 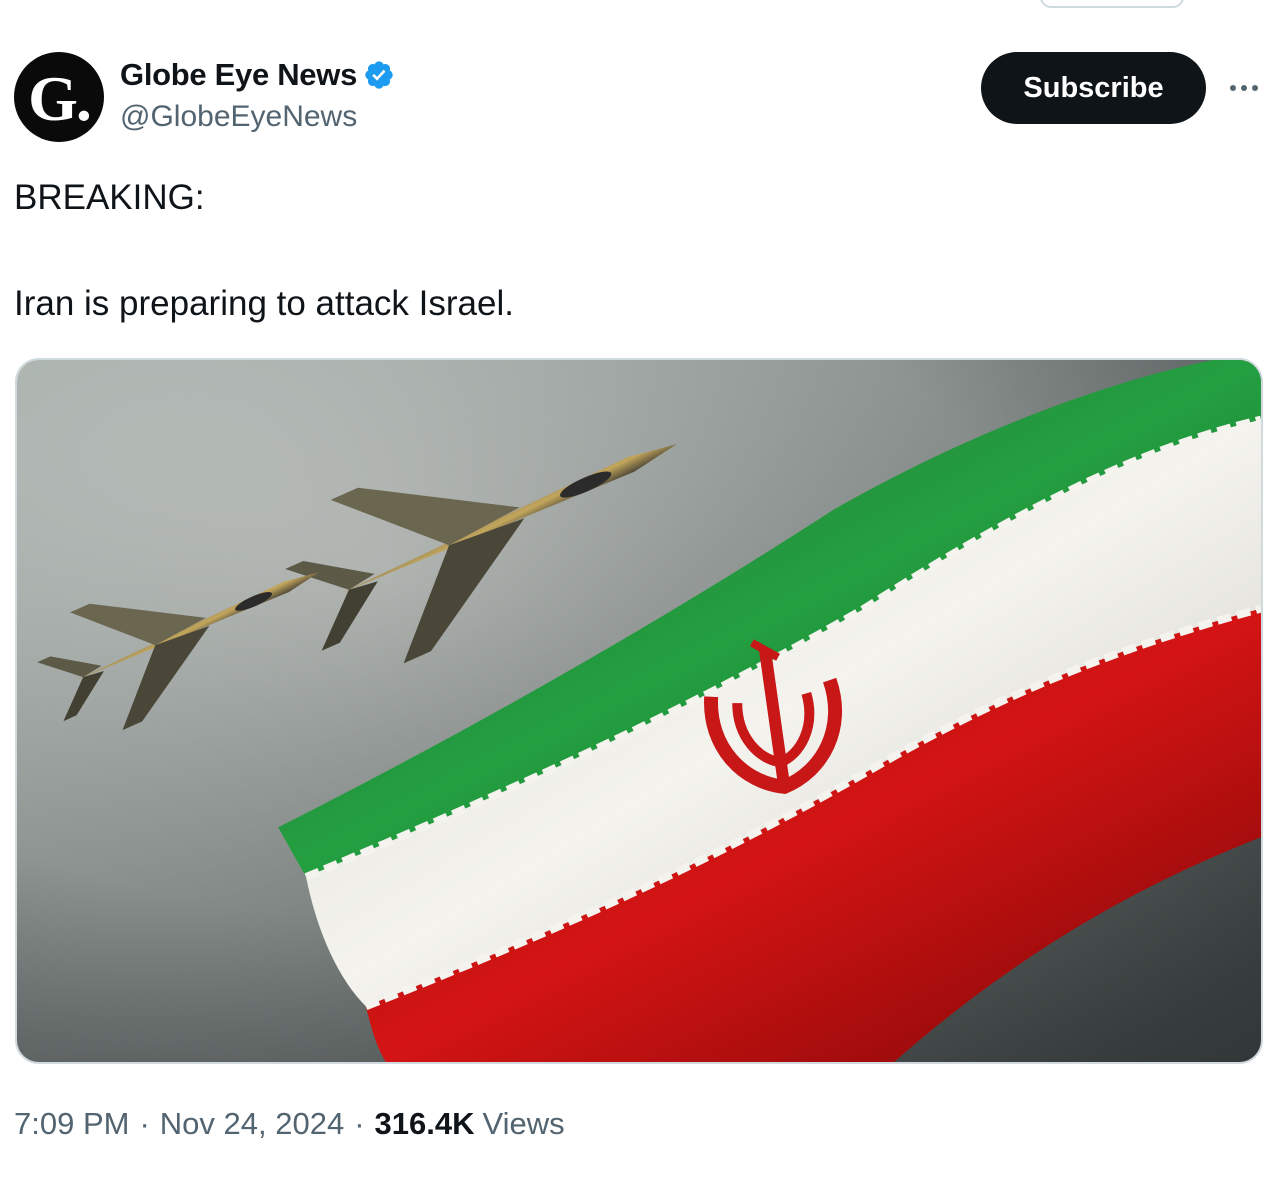 What do you see at coordinates (425, 1124) in the screenshot?
I see `views-count: 316.4K` at bounding box center [425, 1124].